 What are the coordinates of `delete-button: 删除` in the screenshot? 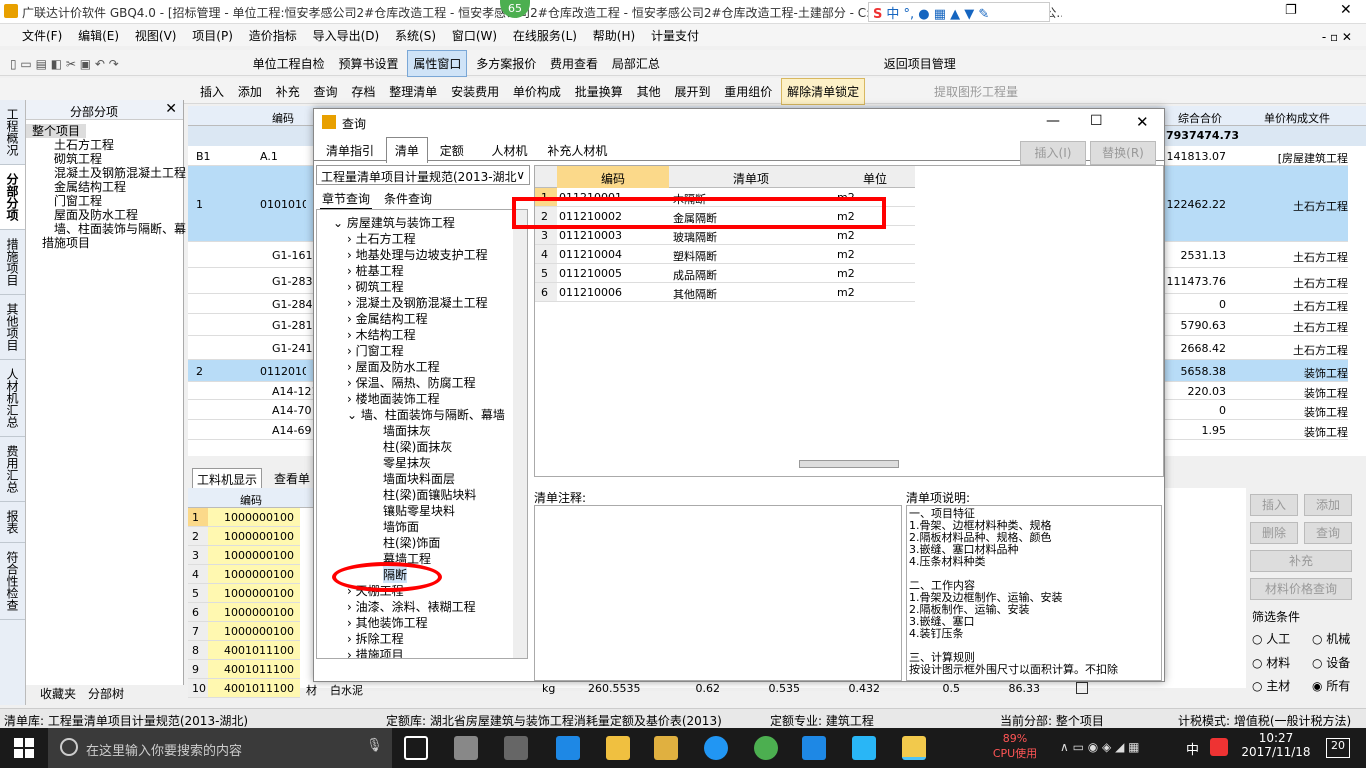 It's located at (1274, 533).